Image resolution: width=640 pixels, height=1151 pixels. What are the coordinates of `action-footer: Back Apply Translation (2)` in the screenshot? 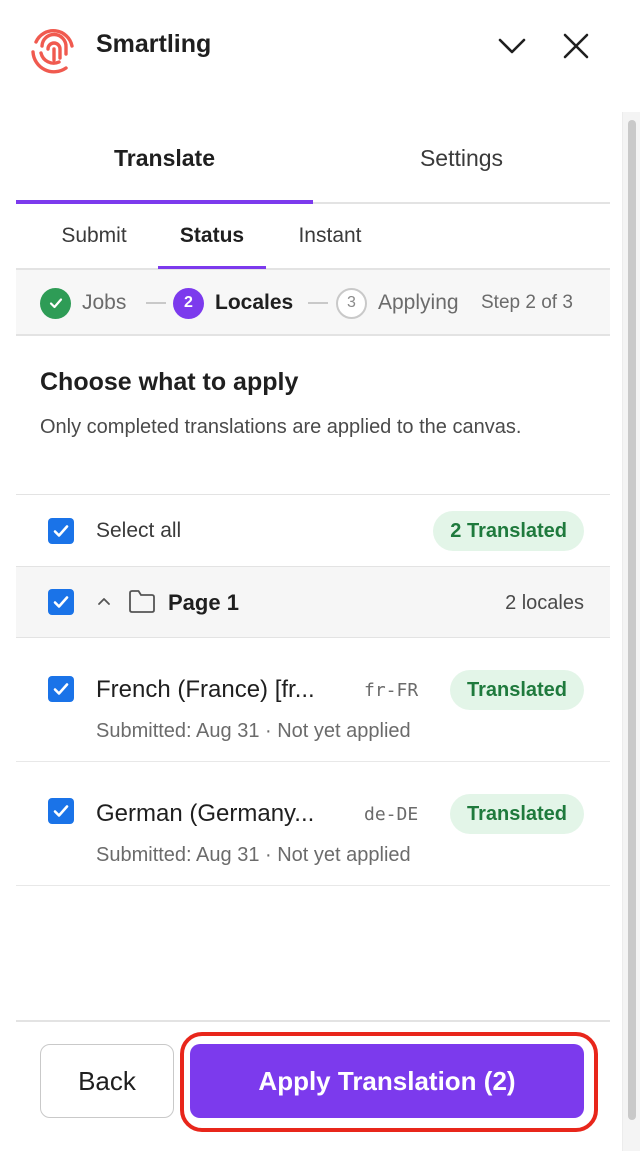 It's located at (313, 1085).